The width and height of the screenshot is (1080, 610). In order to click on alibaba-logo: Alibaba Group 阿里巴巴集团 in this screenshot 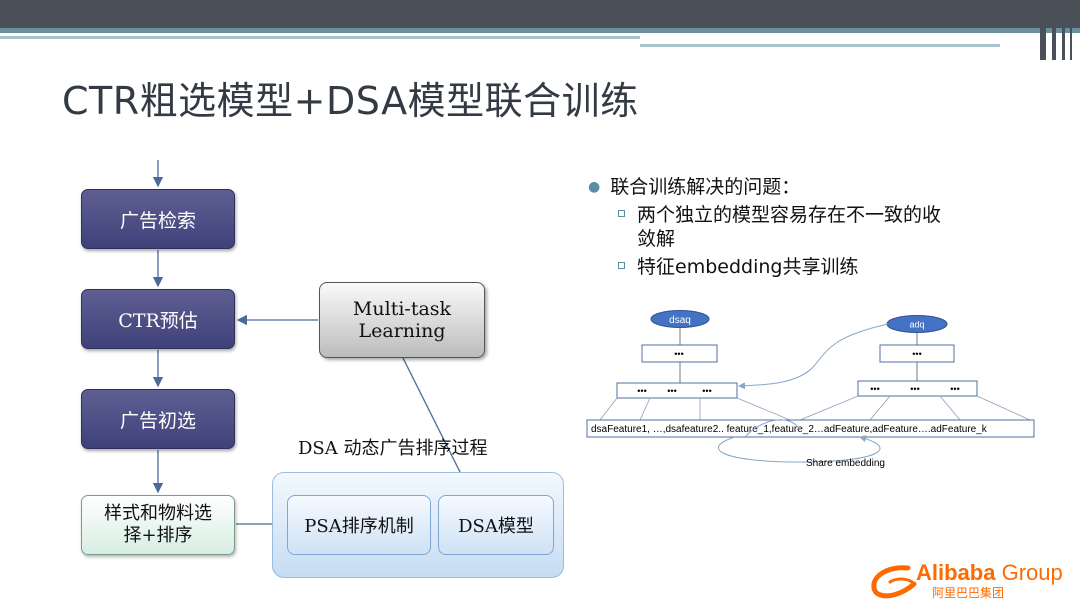, I will do `click(973, 583)`.